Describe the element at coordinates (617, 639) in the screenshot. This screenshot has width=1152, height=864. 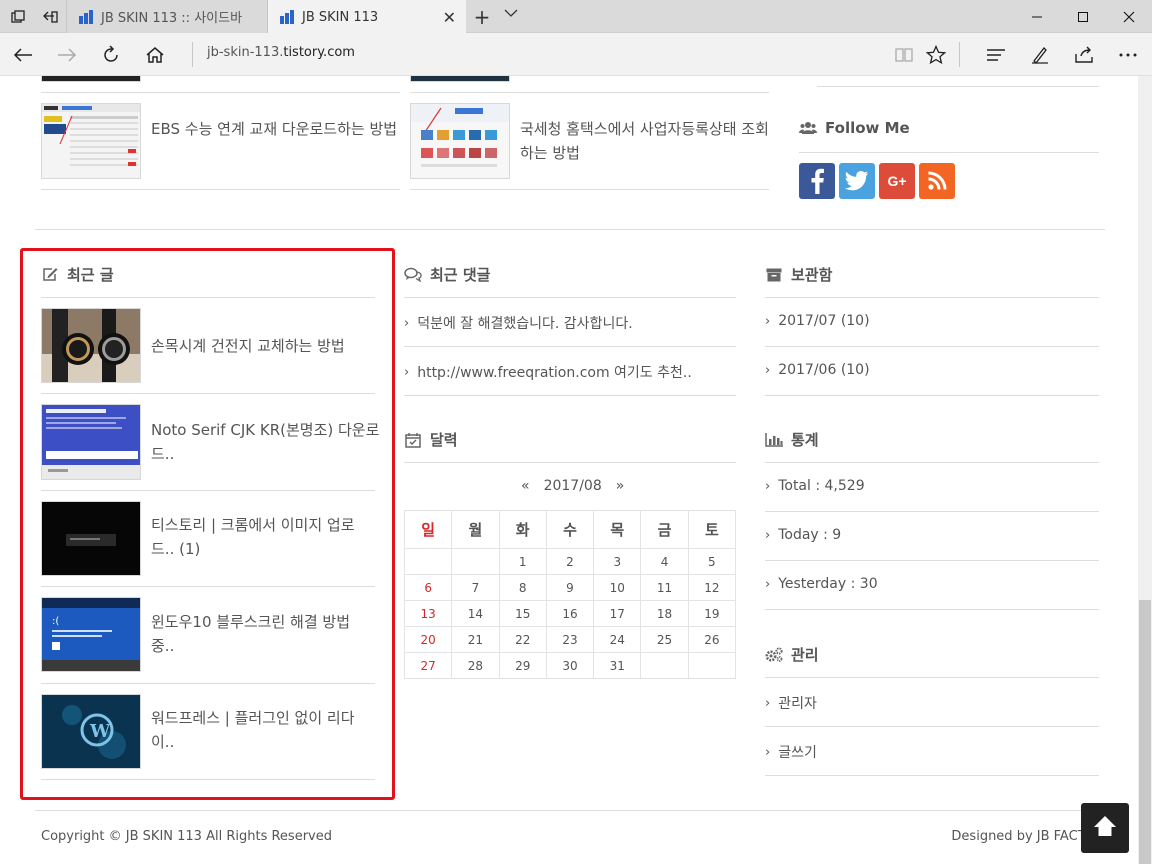
I see `calendar-day: 24` at that location.